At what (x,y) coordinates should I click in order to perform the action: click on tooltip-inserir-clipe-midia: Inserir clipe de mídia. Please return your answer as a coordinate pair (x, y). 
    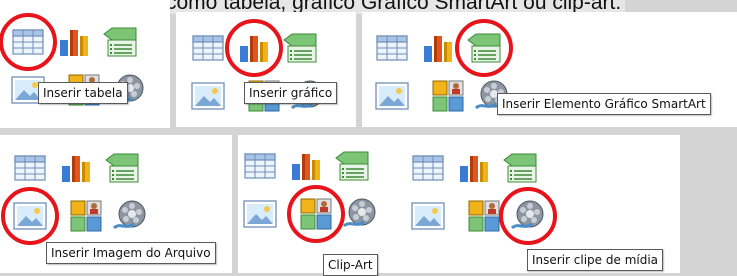
    Looking at the image, I should click on (595, 260).